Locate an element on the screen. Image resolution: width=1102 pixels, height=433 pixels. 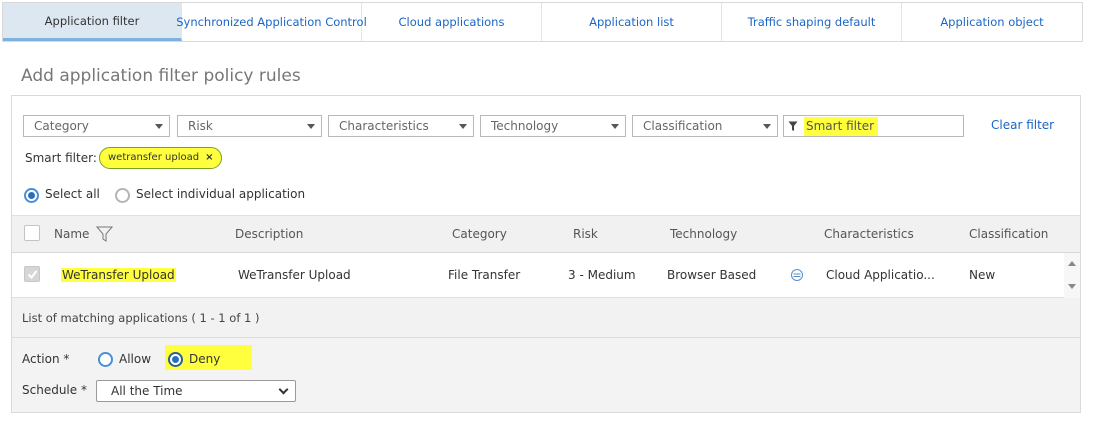
funnel-icon is located at coordinates (793, 126).